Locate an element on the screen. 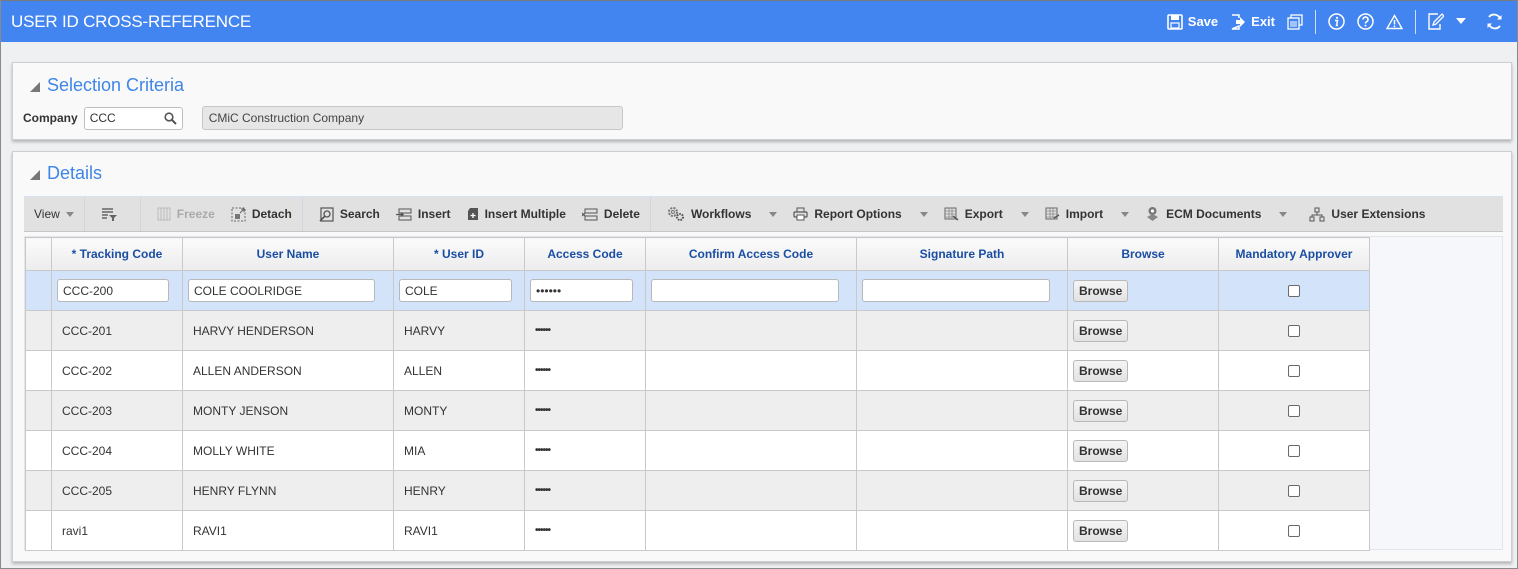  query-by-example-button is located at coordinates (112, 214).